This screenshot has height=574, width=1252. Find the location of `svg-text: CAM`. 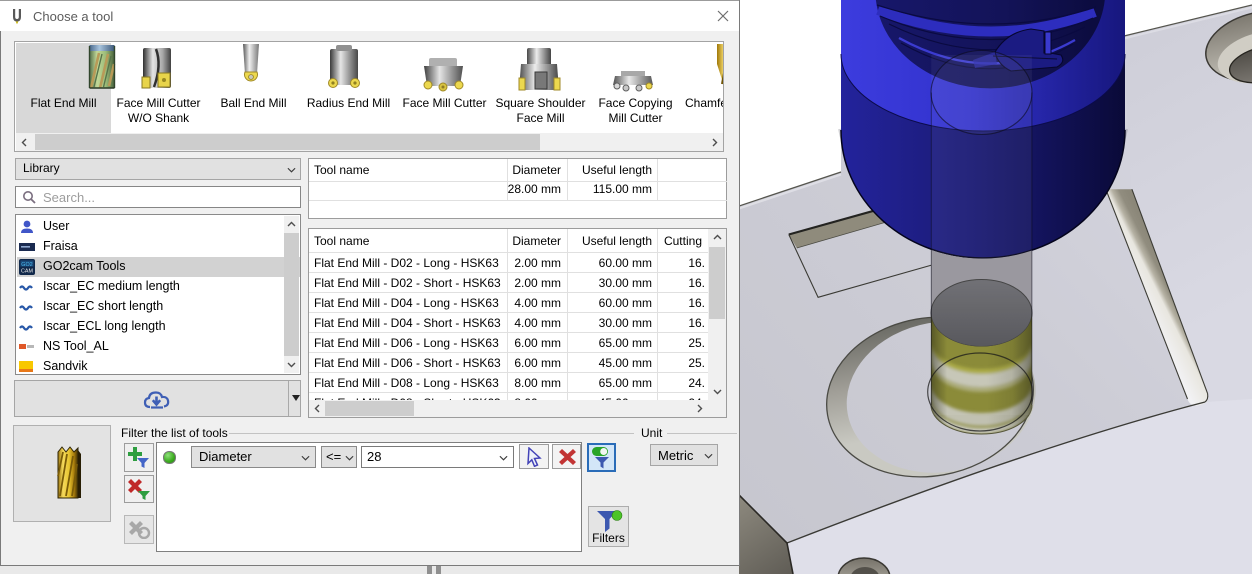

svg-text: CAM is located at coordinates (27, 272).